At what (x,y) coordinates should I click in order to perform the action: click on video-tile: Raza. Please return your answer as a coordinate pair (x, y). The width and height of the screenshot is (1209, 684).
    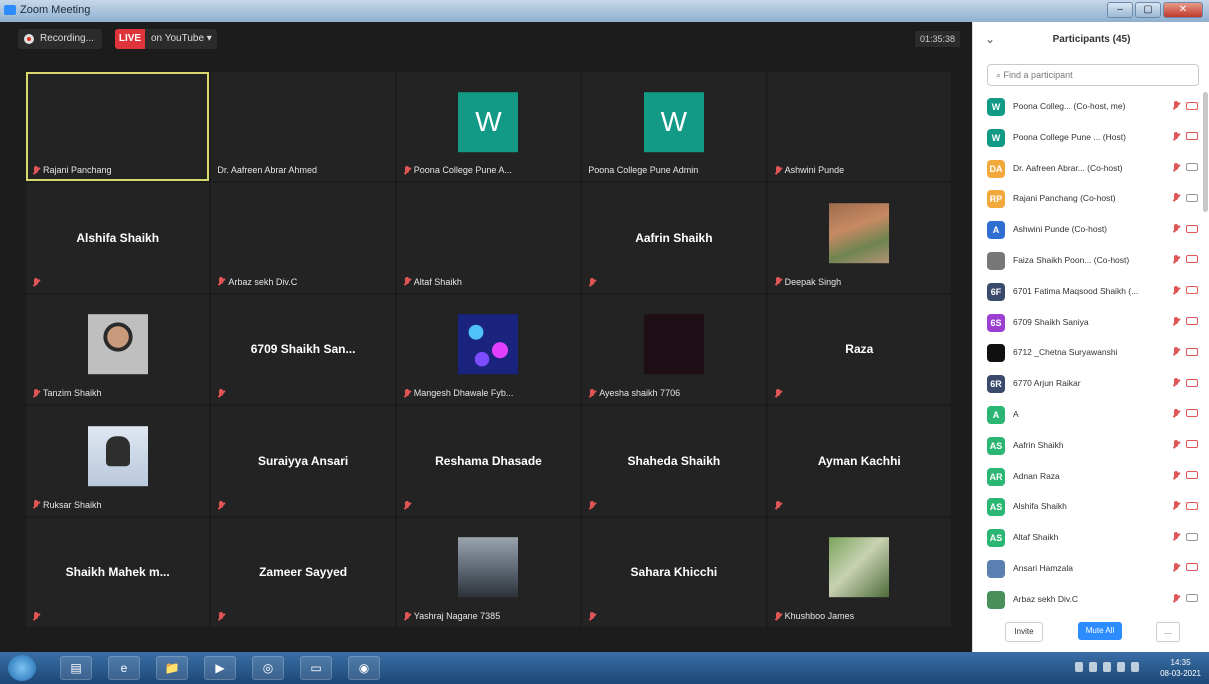
    Looking at the image, I should click on (859, 349).